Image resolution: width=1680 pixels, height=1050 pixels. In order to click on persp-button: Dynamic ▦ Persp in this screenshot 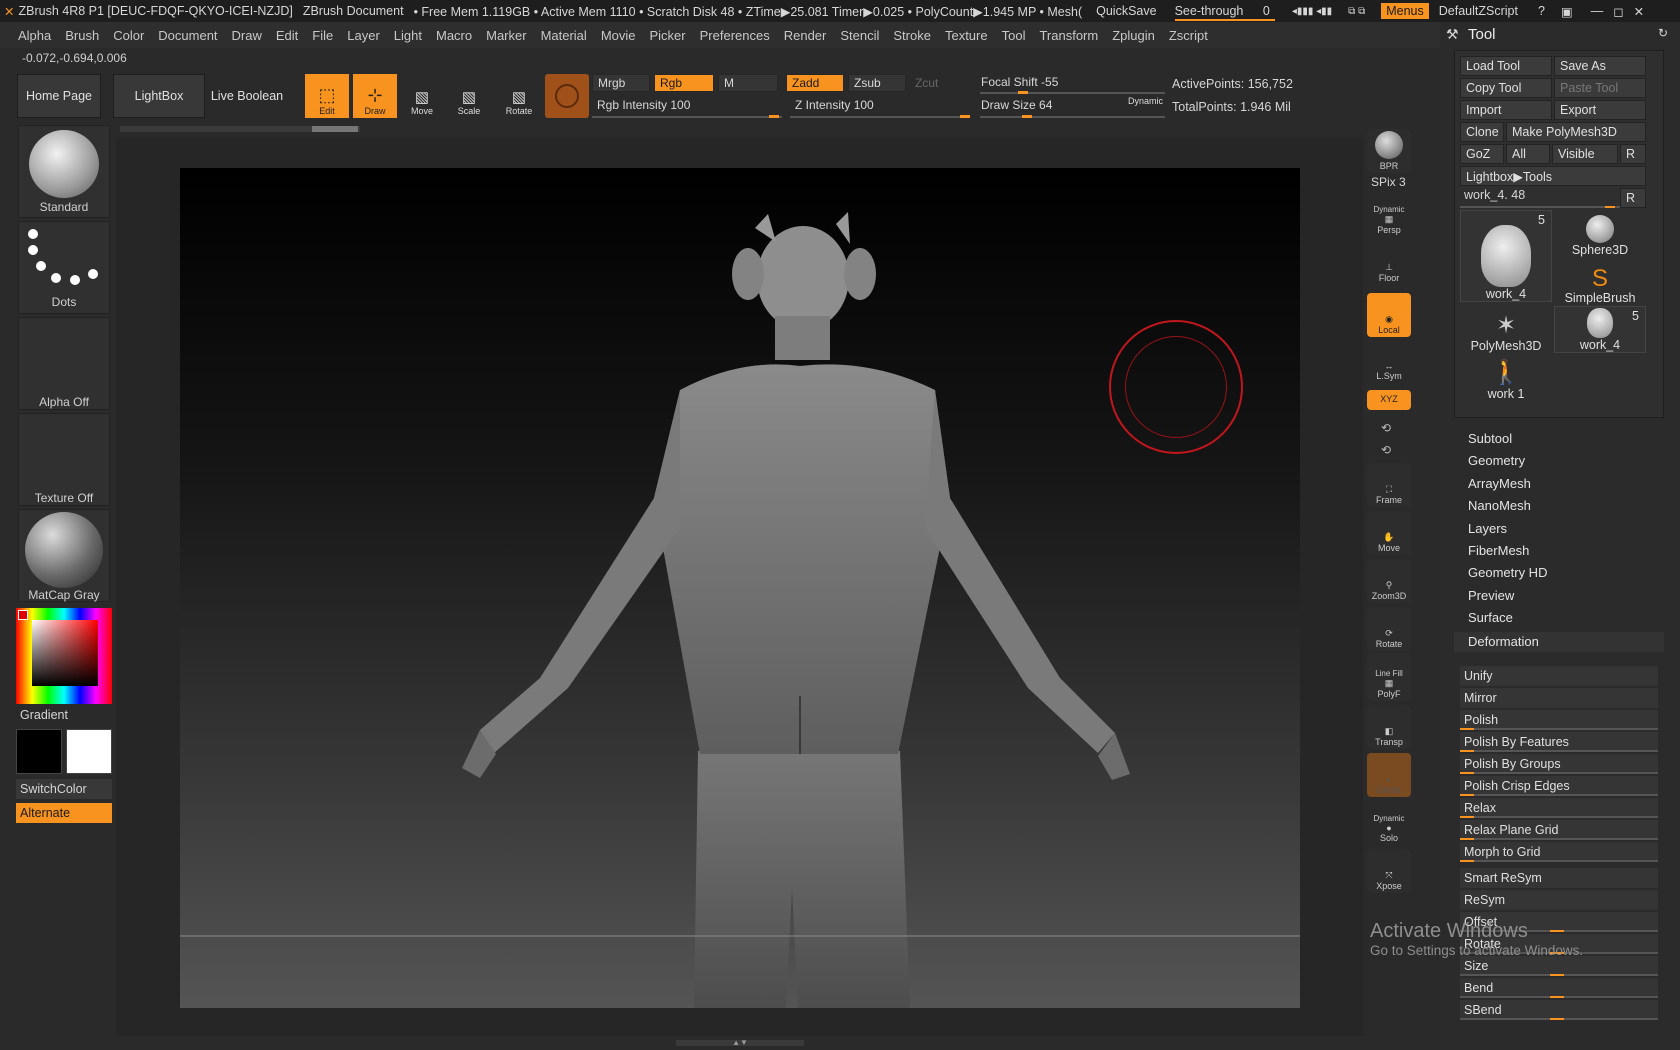, I will do `click(1389, 215)`.